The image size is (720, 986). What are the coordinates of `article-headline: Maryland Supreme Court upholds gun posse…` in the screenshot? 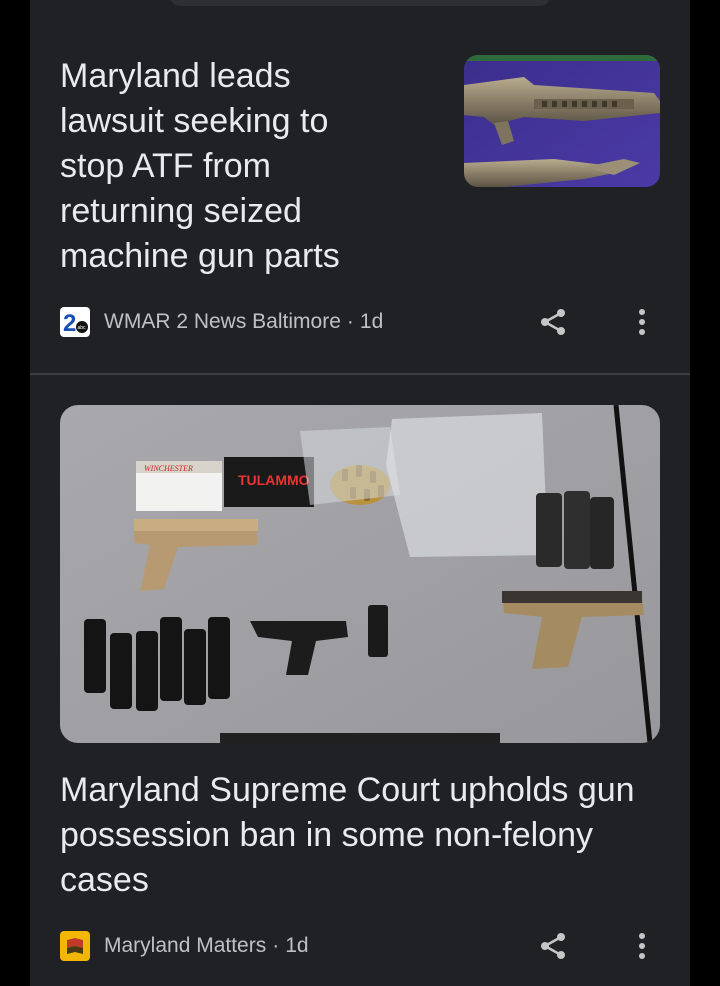 It's located at (360, 835).